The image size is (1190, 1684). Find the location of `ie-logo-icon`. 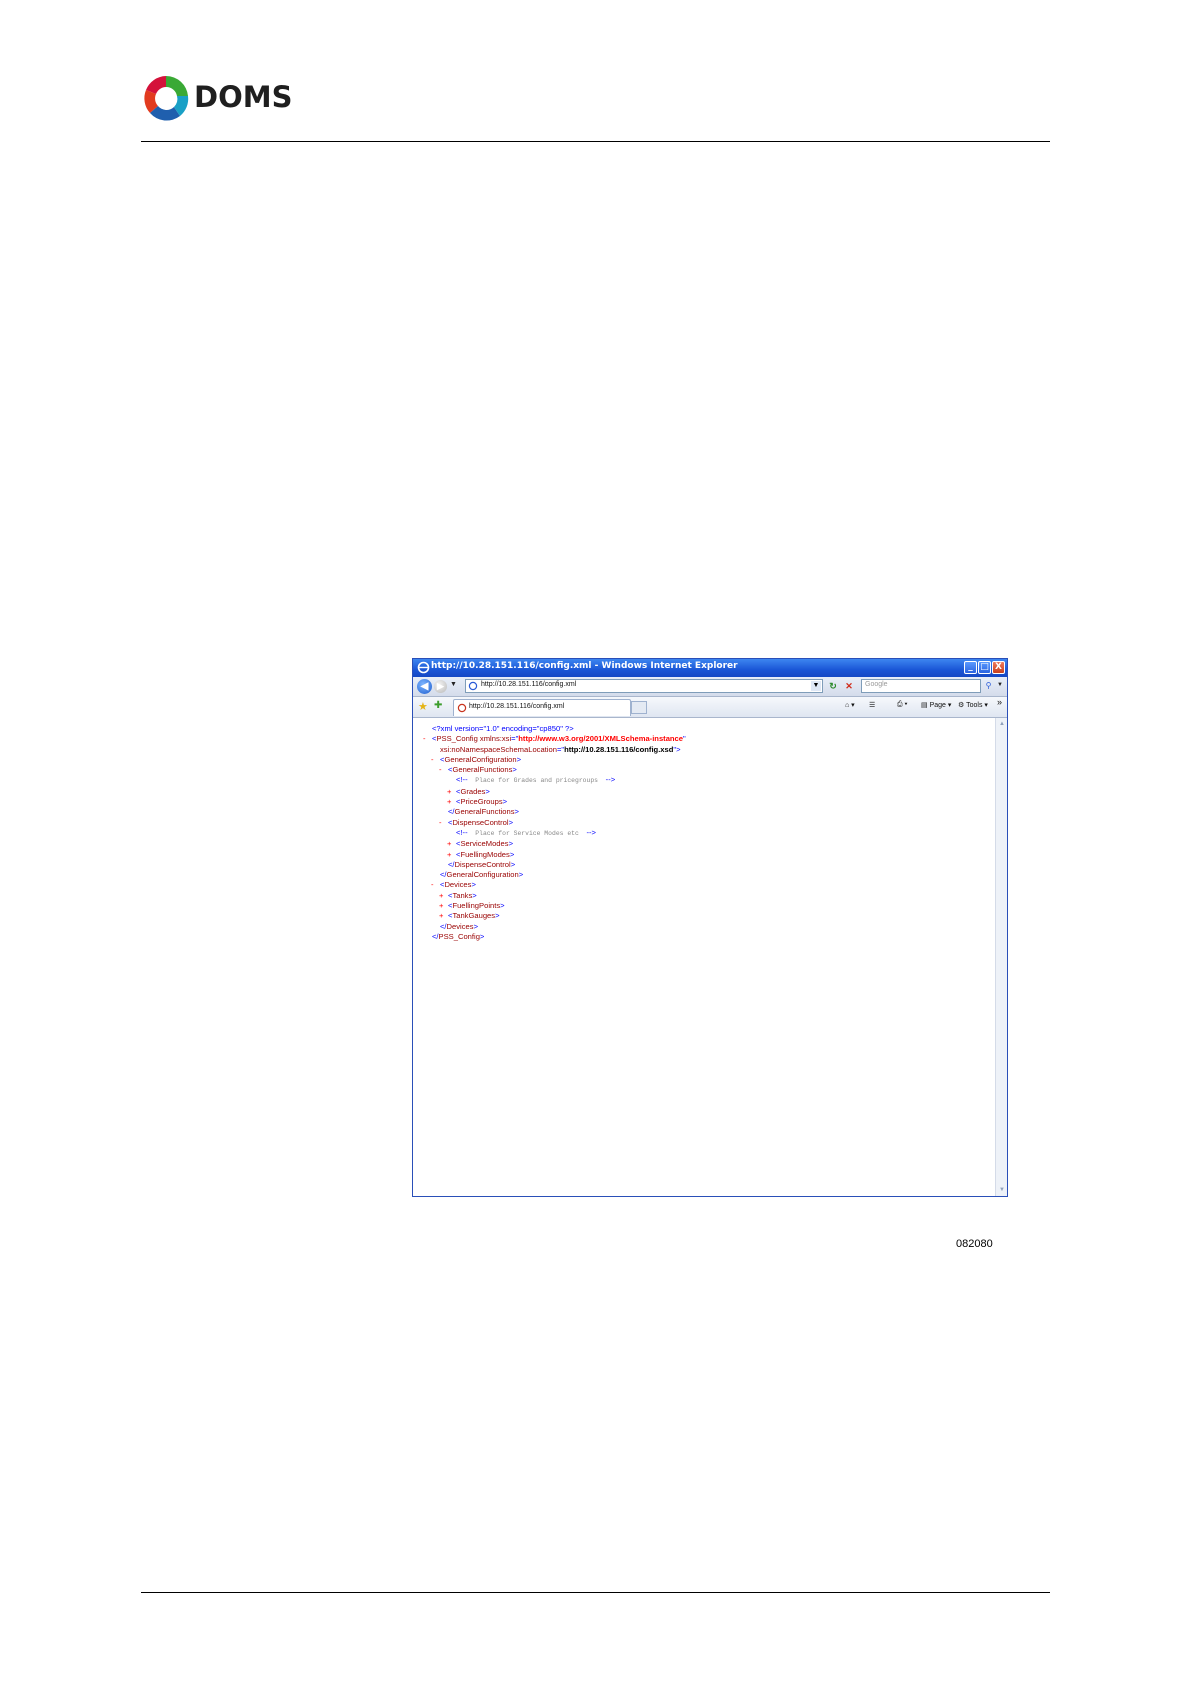

ie-logo-icon is located at coordinates (423, 667).